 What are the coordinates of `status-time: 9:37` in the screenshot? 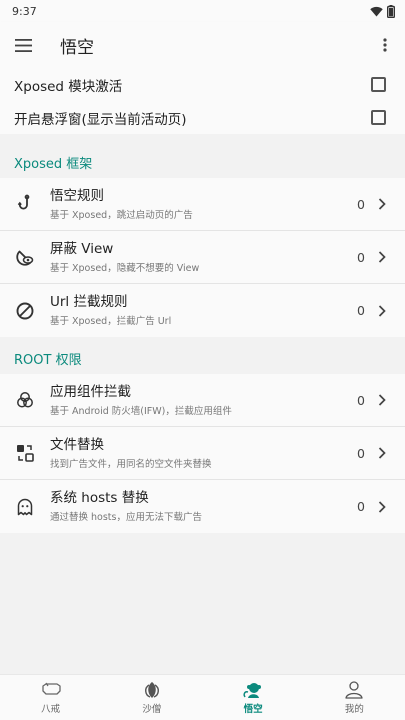 It's located at (24, 11).